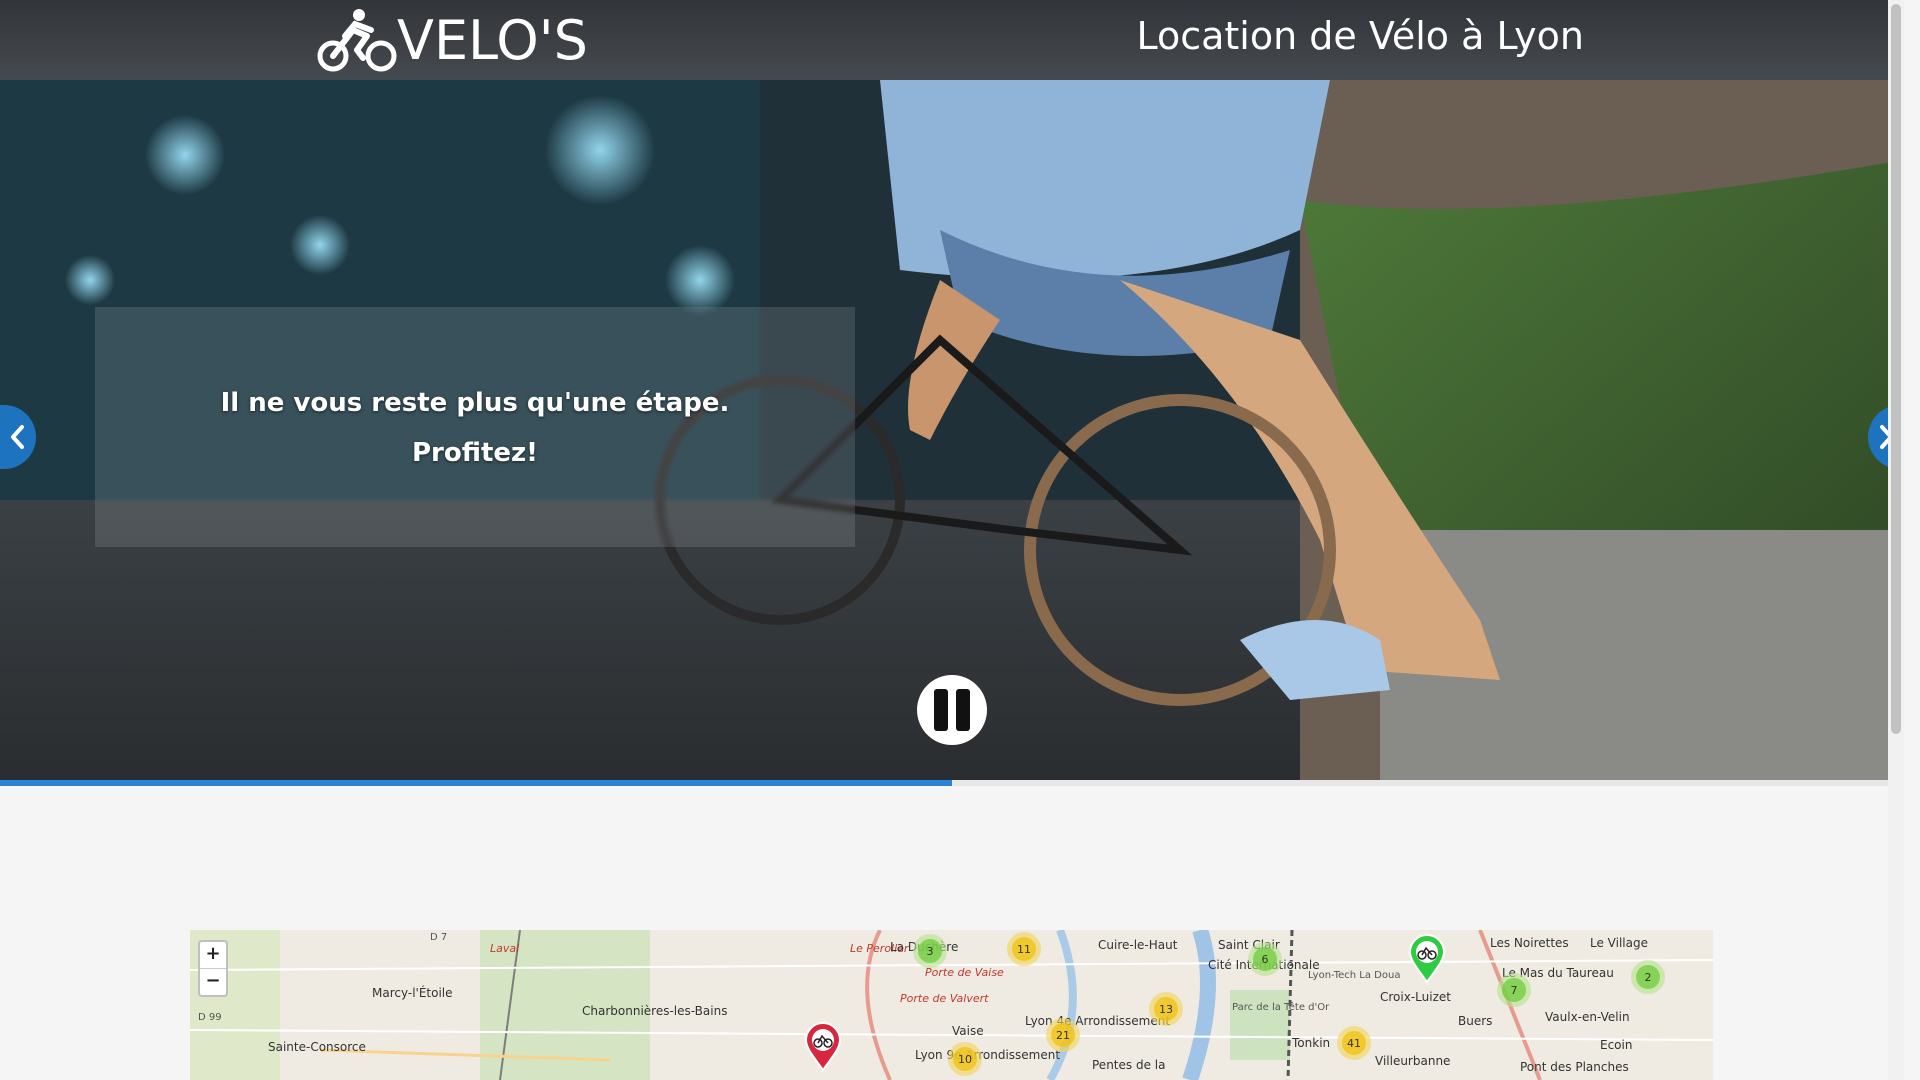 Image resolution: width=1920 pixels, height=1080 pixels. What do you see at coordinates (988, 1055) in the screenshot?
I see `map-label: Lyon 9e Arrondissement` at bounding box center [988, 1055].